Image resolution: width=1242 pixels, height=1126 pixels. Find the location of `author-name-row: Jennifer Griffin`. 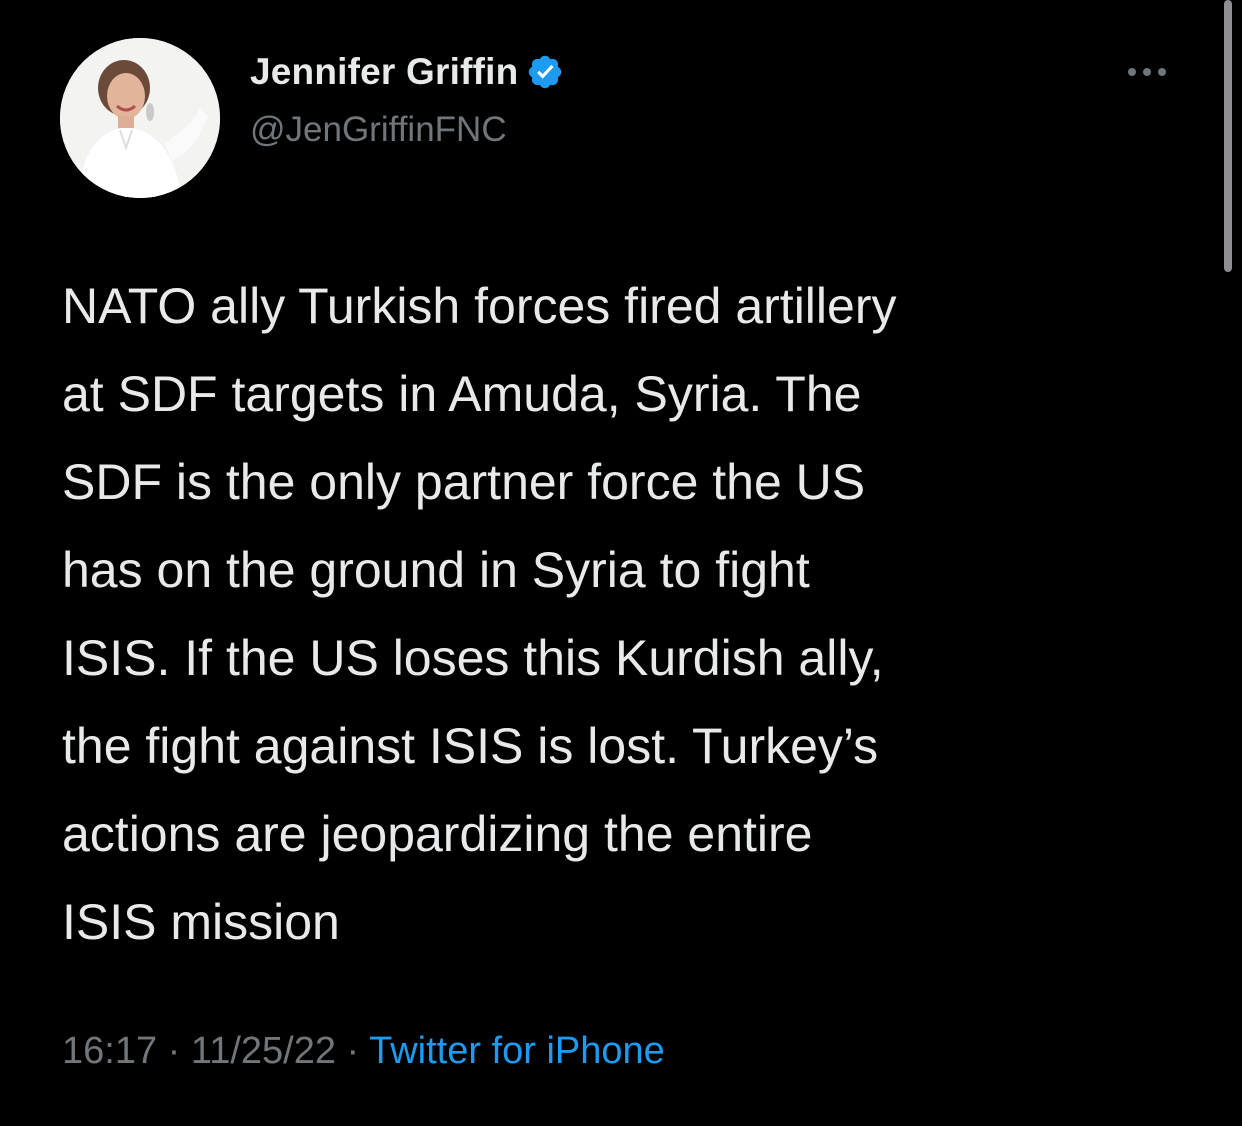

author-name-row: Jennifer Griffin is located at coordinates (407, 72).